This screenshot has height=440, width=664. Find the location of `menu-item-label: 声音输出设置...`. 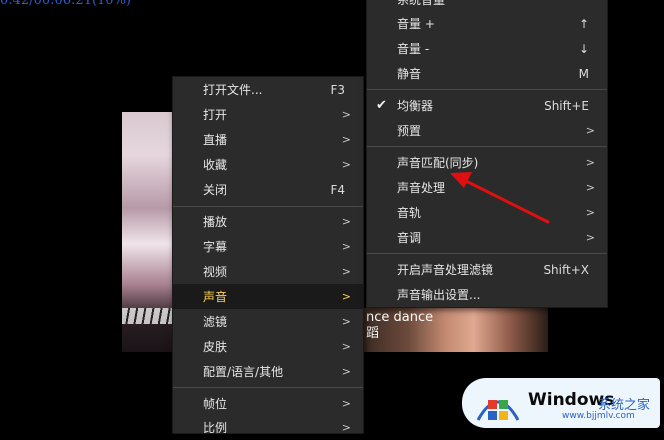

menu-item-label: 声音输出设置... is located at coordinates (439, 295).